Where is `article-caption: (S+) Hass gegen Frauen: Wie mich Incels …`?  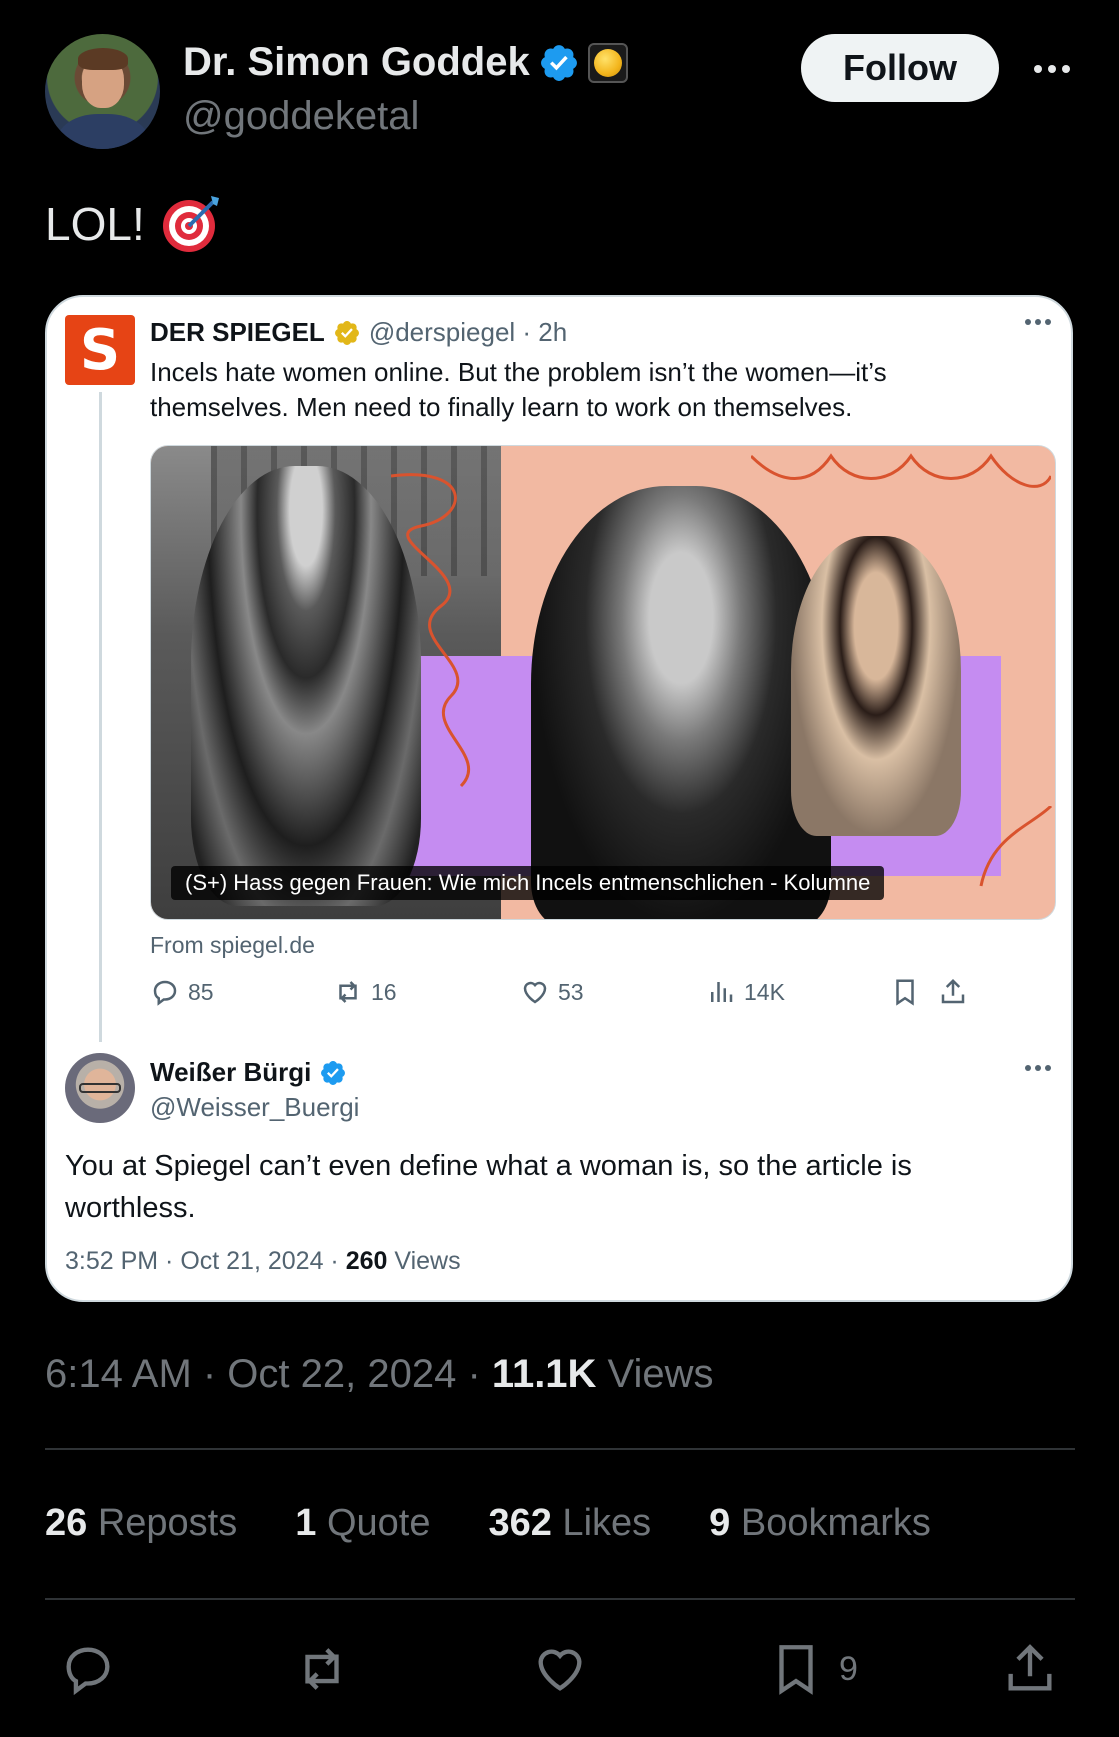
article-caption: (S+) Hass gegen Frauen: Wie mich Incels … is located at coordinates (528, 883).